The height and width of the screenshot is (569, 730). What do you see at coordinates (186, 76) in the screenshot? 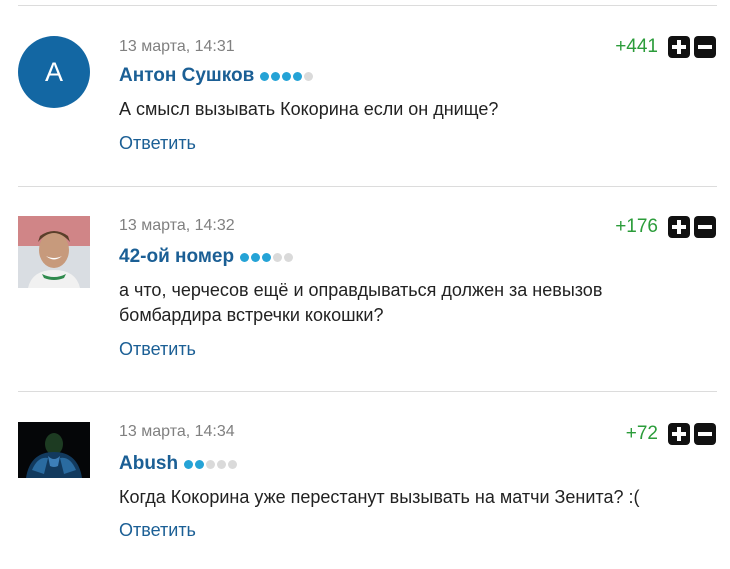
I see `author-name: Антон Сушков` at bounding box center [186, 76].